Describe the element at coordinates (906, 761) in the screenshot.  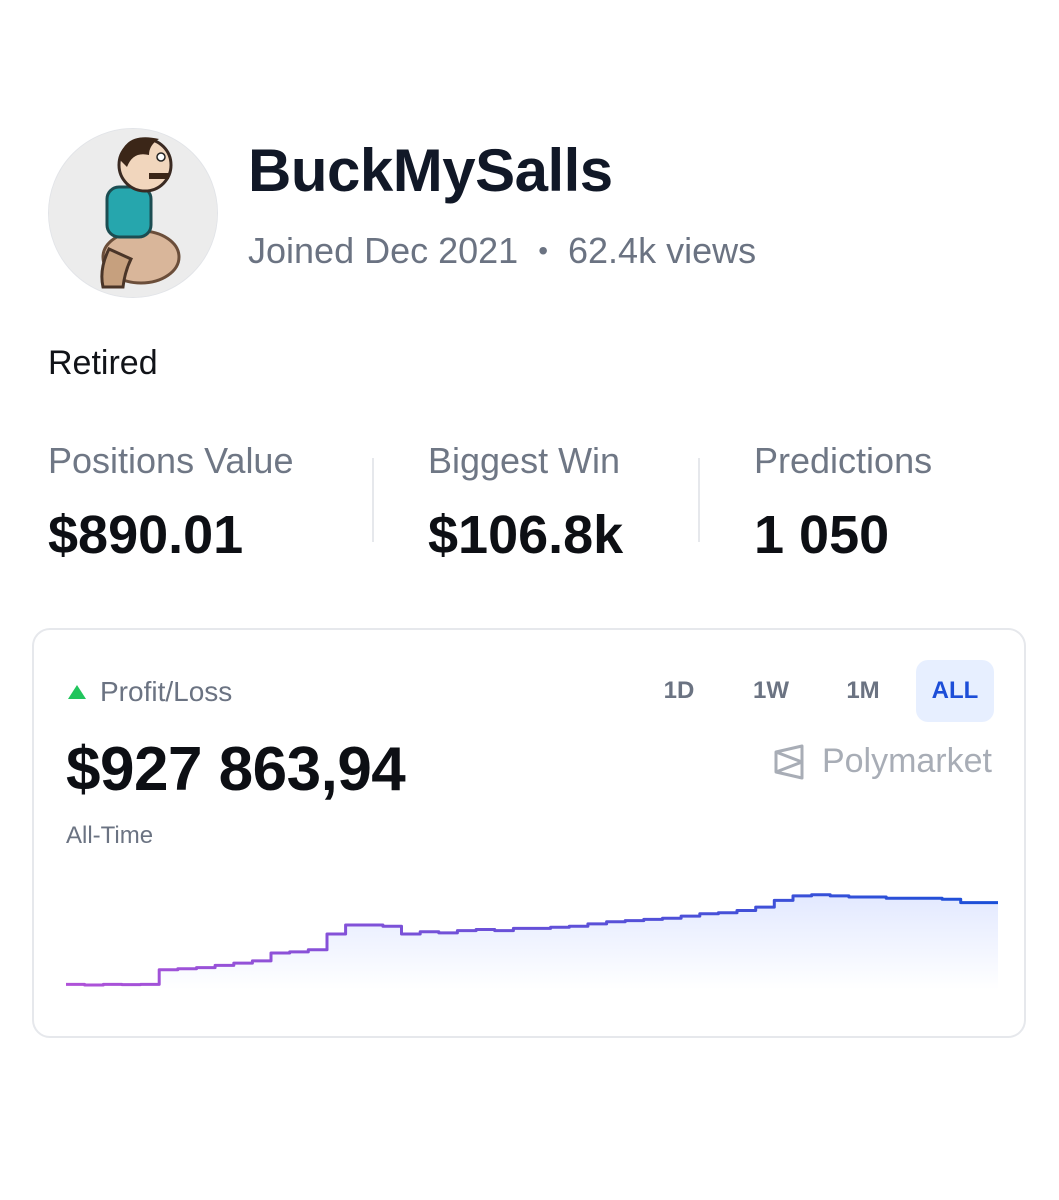
I see `brand-name: Polymarket` at that location.